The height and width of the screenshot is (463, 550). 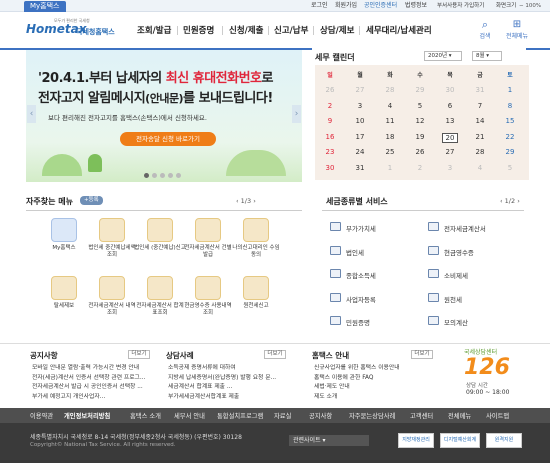 What do you see at coordinates (145, 415) in the screenshot?
I see `footer-nav-link: 홈택스 소개` at bounding box center [145, 415].